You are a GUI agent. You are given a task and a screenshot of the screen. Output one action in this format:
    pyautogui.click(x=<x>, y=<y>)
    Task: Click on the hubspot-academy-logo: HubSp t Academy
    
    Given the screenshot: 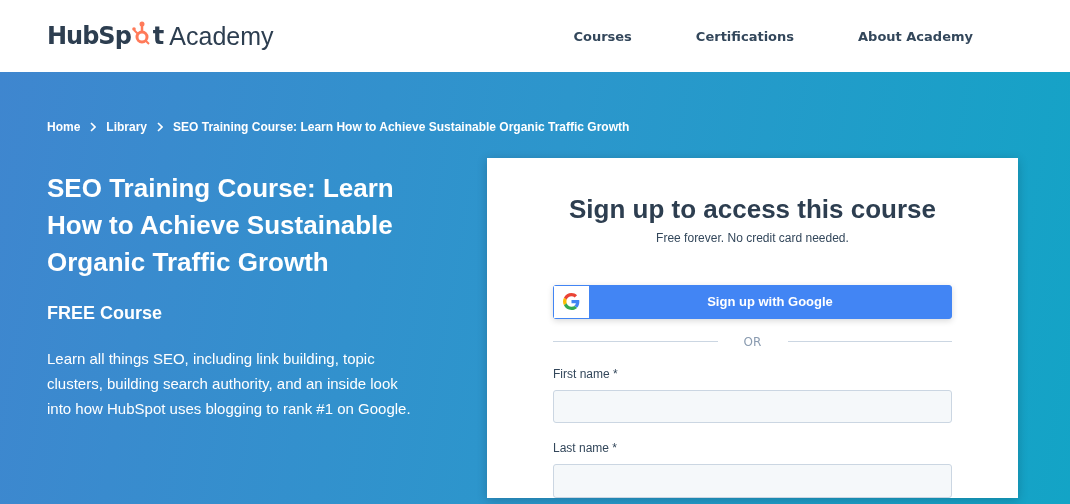 What is the action you would take?
    pyautogui.click(x=160, y=36)
    